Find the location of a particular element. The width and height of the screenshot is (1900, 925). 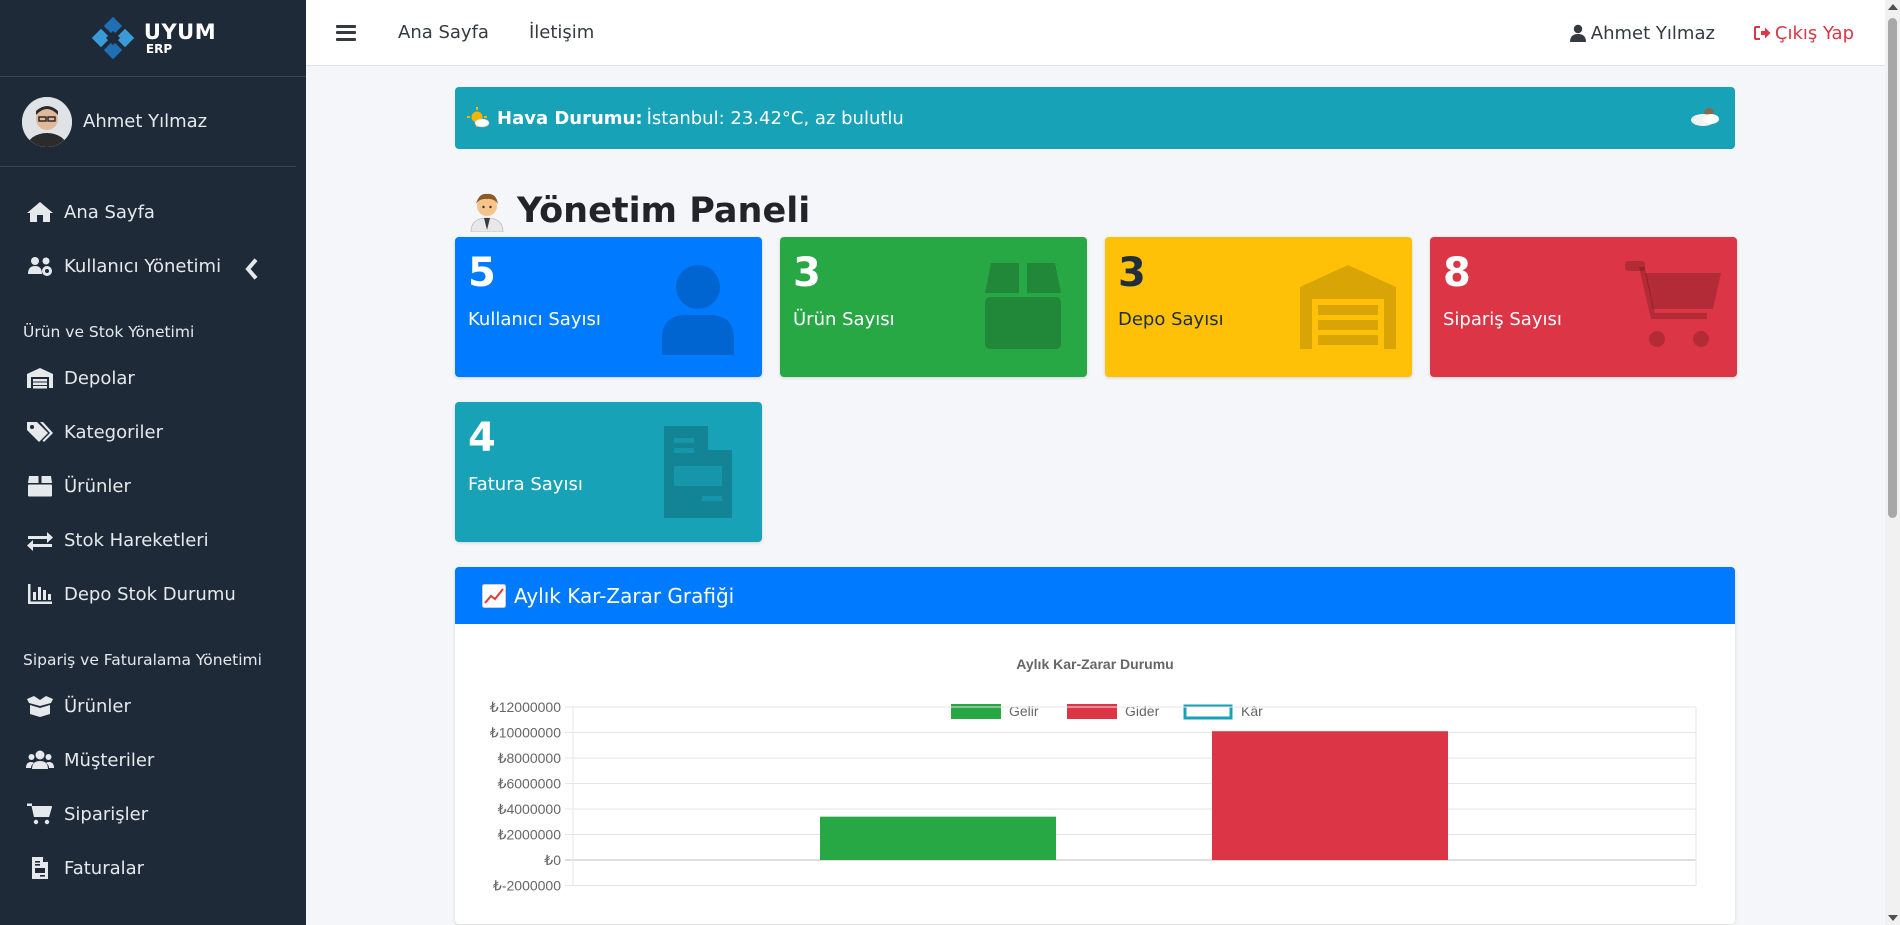

home-icon is located at coordinates (40, 212).